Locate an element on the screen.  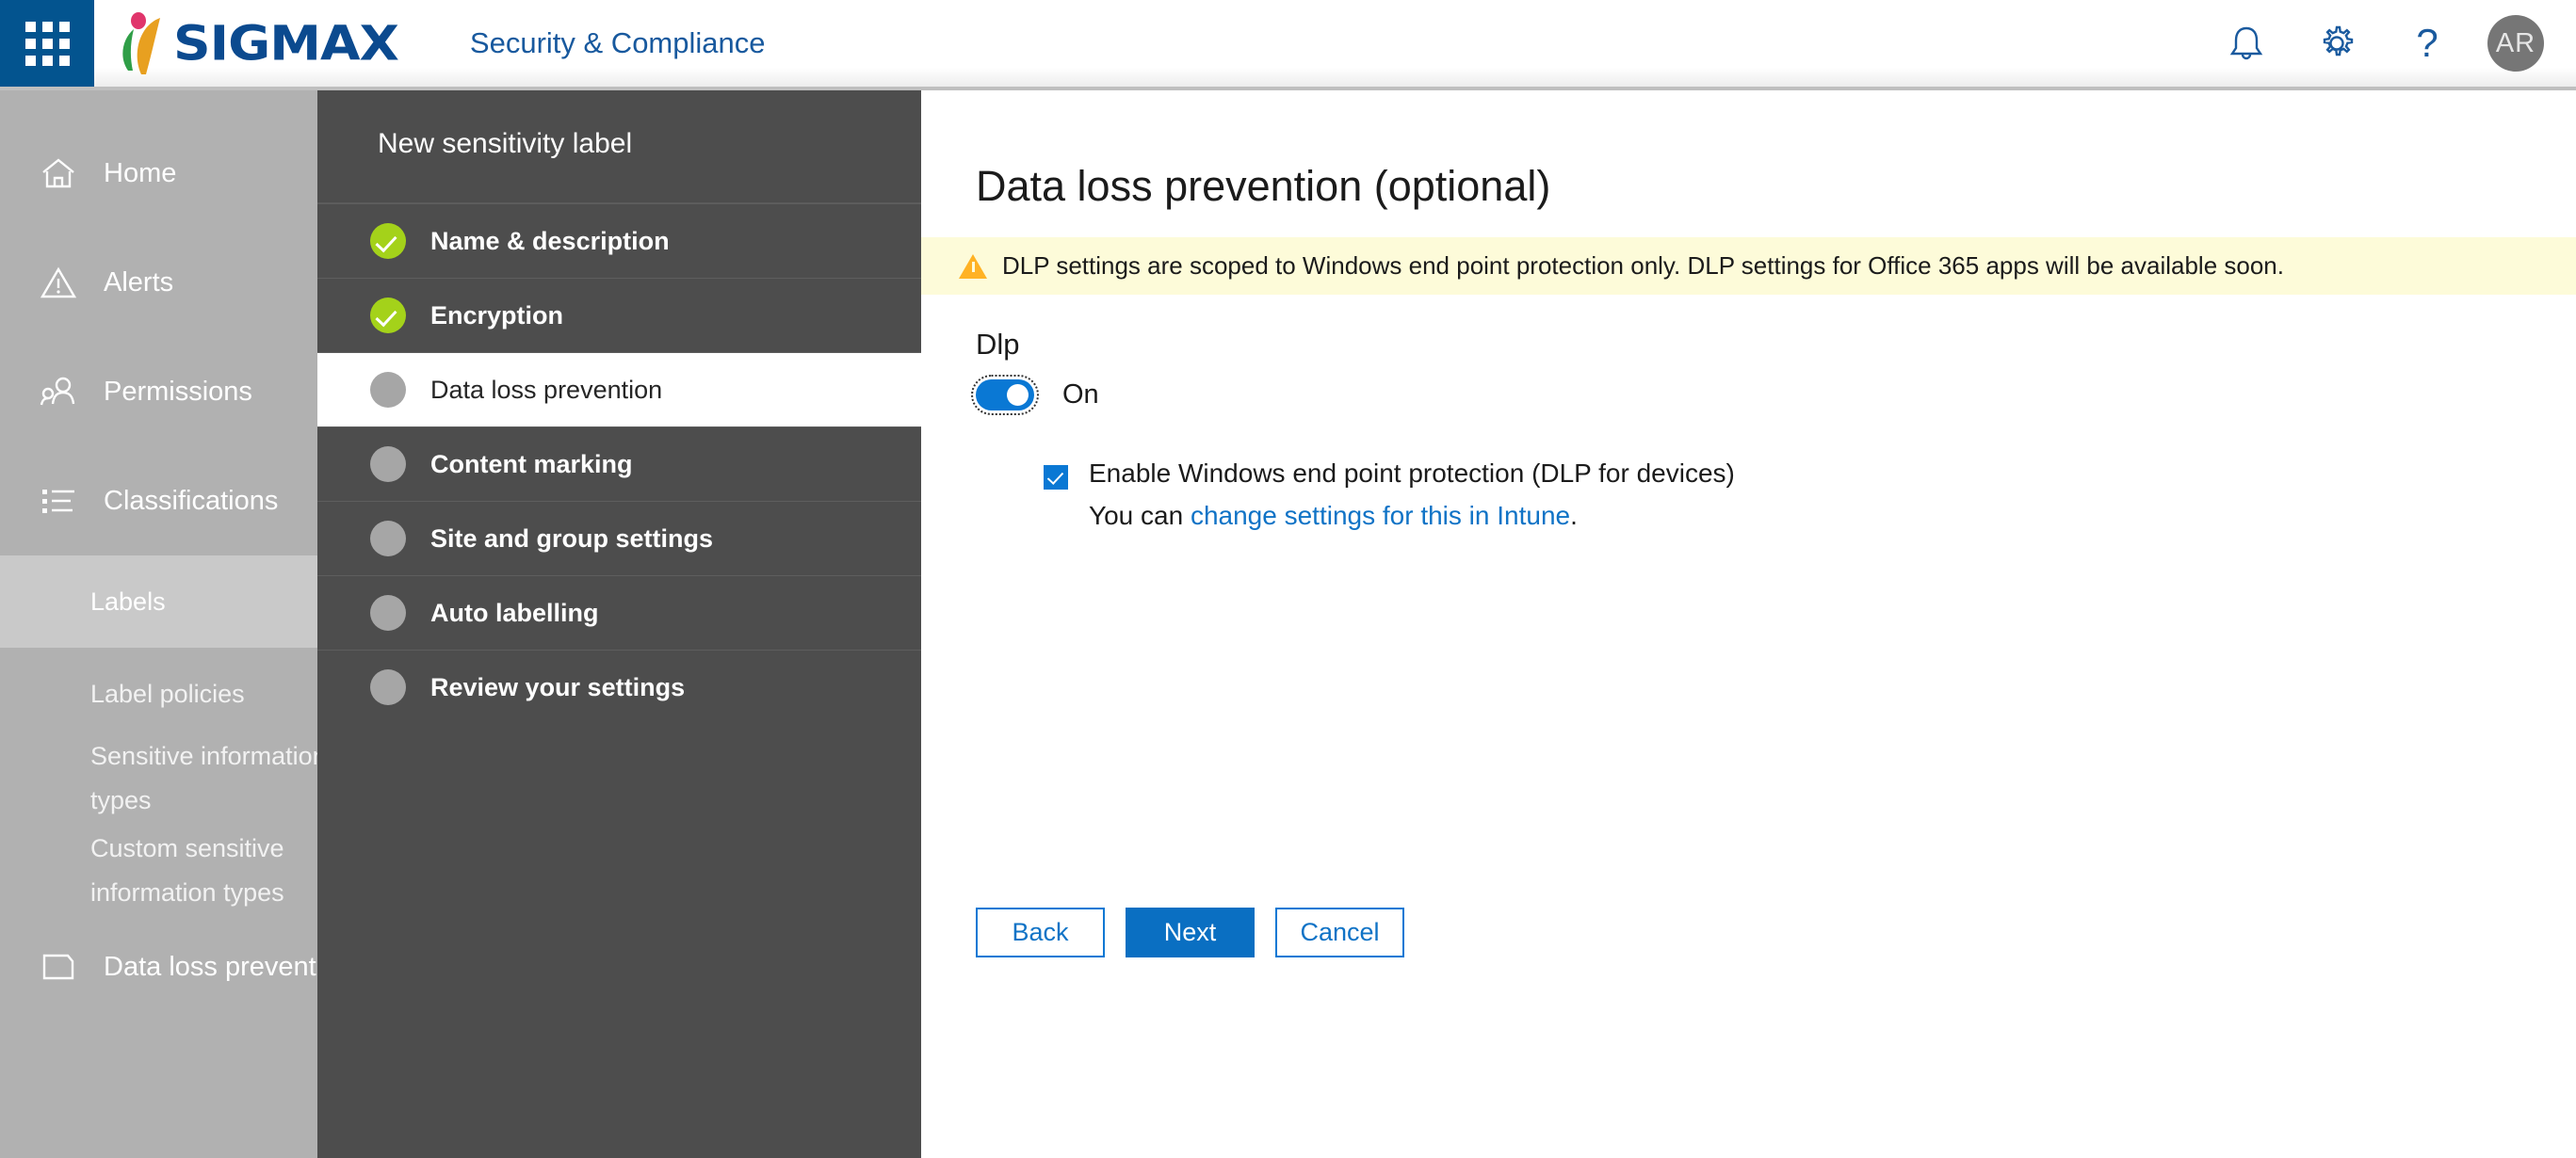
settings-button is located at coordinates (2337, 43).